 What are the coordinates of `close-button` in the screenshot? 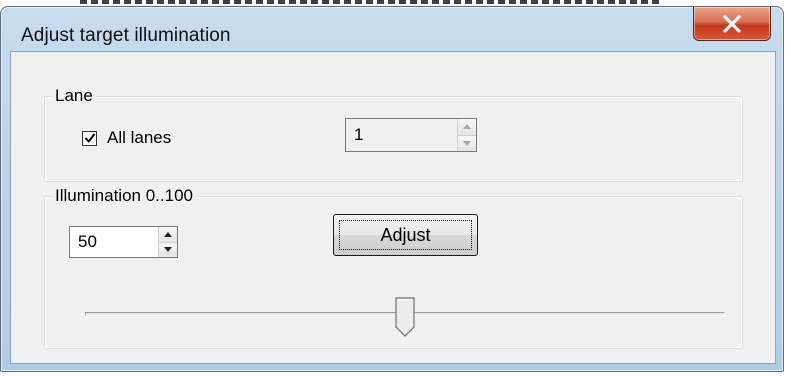 It's located at (732, 24).